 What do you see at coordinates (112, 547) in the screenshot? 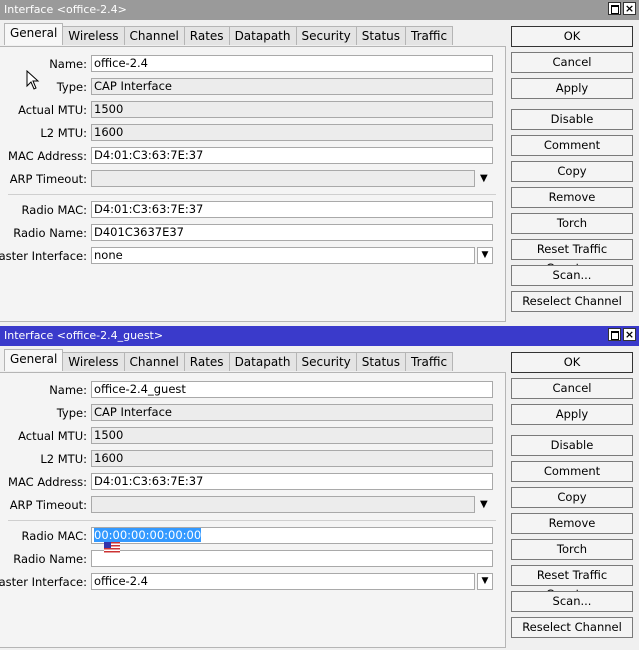
I see `us-flag-icon` at bounding box center [112, 547].